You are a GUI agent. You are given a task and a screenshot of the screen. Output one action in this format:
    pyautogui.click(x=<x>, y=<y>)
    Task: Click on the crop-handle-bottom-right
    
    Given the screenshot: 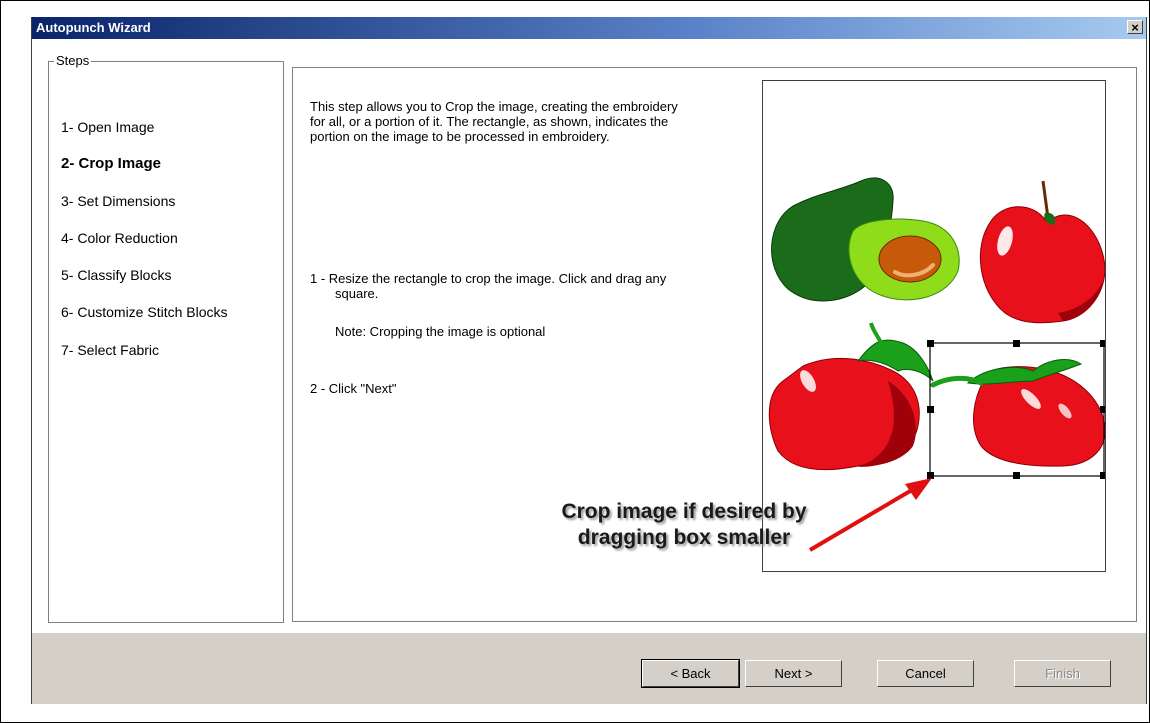 What is the action you would take?
    pyautogui.click(x=1103, y=475)
    